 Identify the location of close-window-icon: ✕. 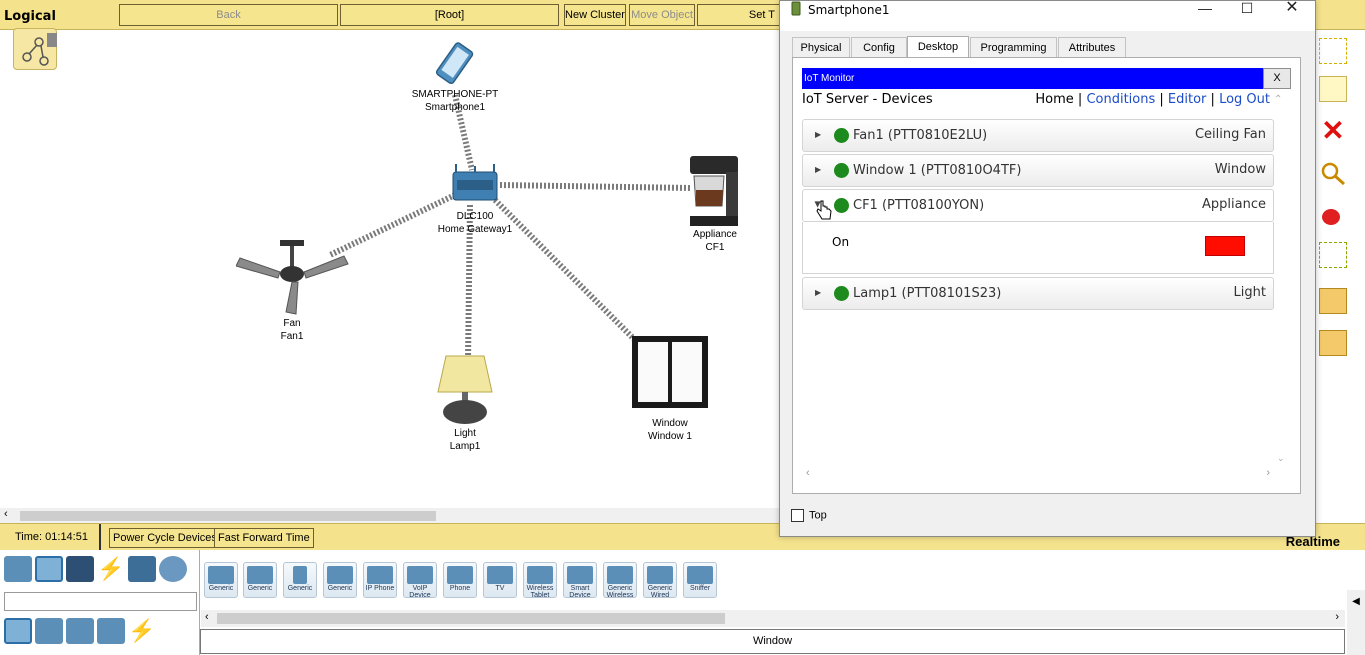
(1292, 15).